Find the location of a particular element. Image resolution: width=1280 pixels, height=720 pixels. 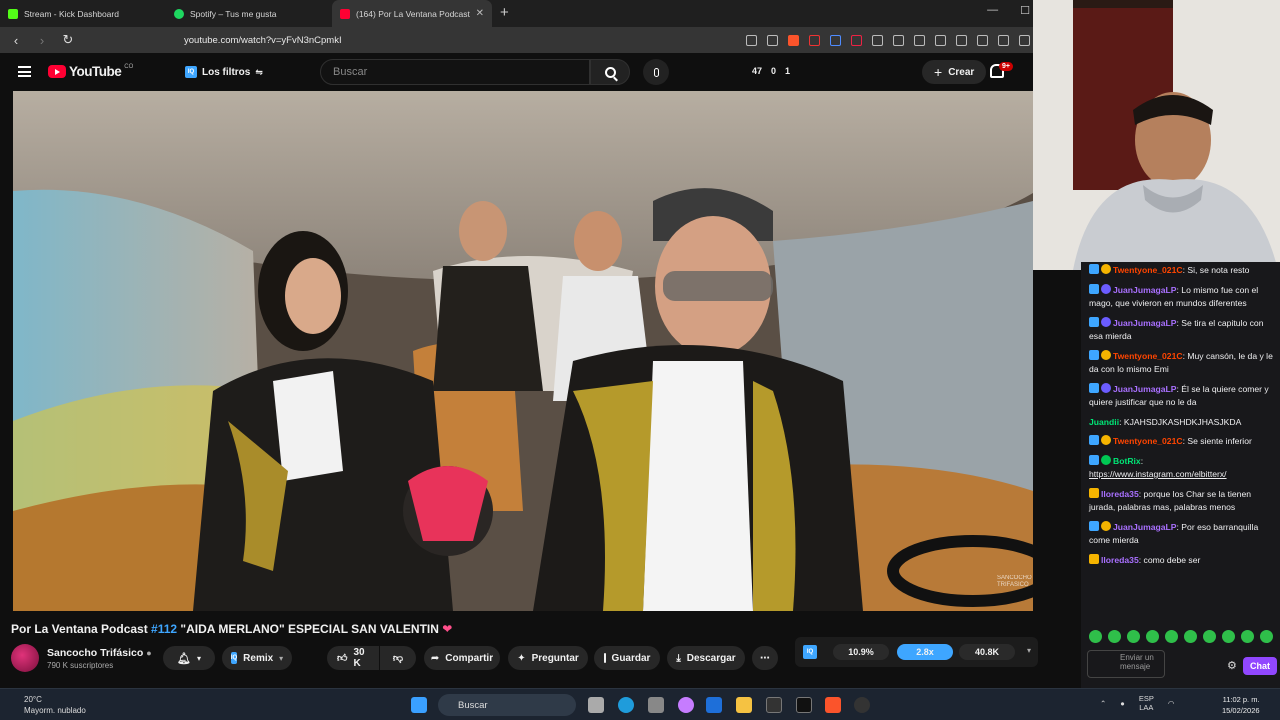

language-indicator: ESP LAA is located at coordinates (1146, 703).